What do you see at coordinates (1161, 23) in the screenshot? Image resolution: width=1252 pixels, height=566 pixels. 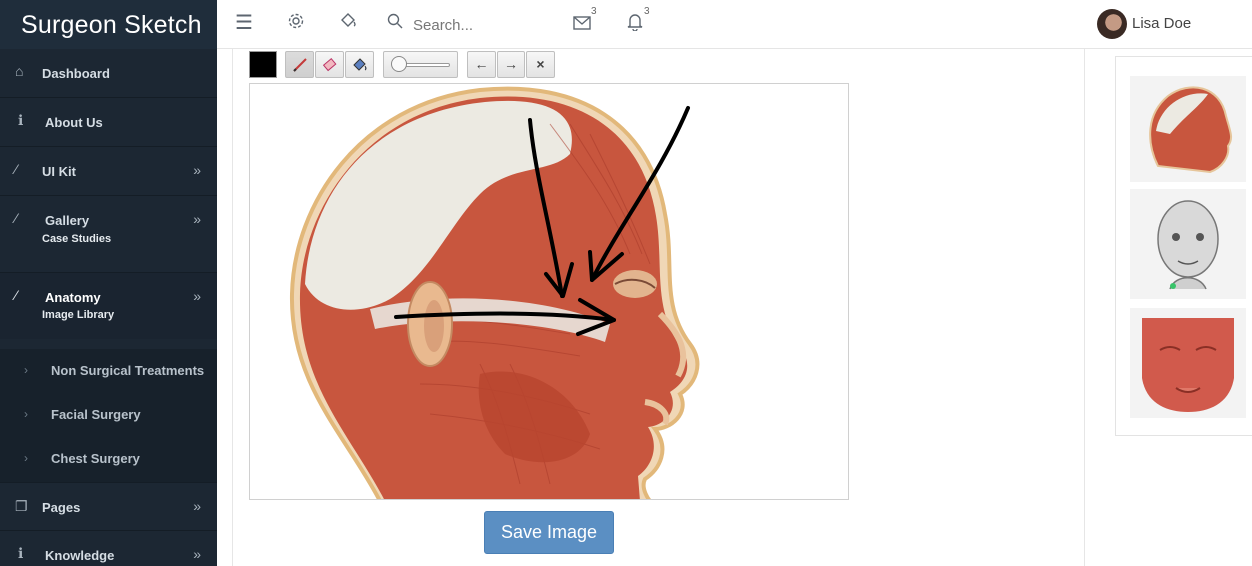 I see `user-name: Lisa Doe` at bounding box center [1161, 23].